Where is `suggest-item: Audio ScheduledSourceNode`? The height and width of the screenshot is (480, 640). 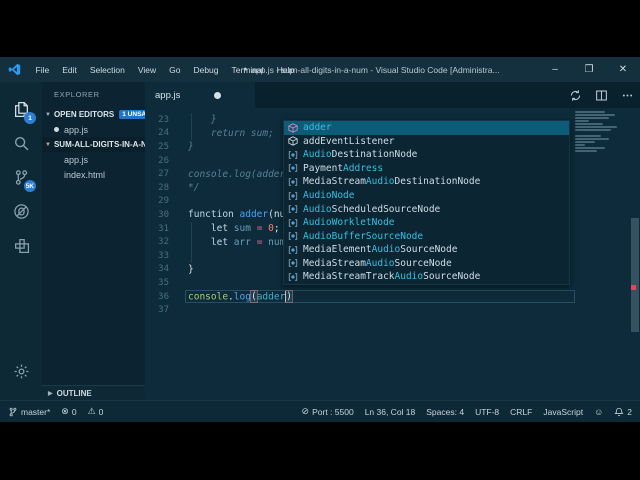 suggest-item: Audio ScheduledSourceNode is located at coordinates (426, 209).